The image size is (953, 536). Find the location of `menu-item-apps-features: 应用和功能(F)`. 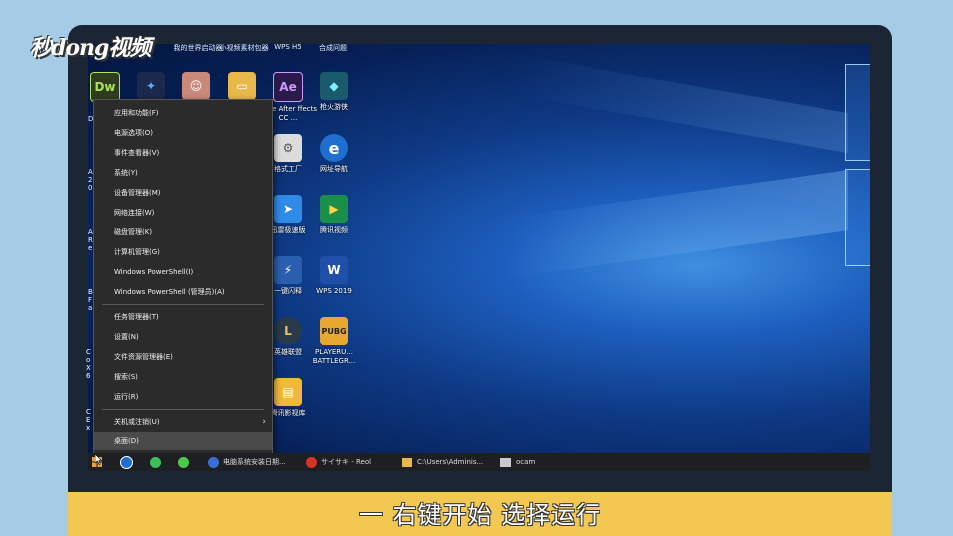

menu-item-apps-features: 应用和功能(F) is located at coordinates (183, 113).